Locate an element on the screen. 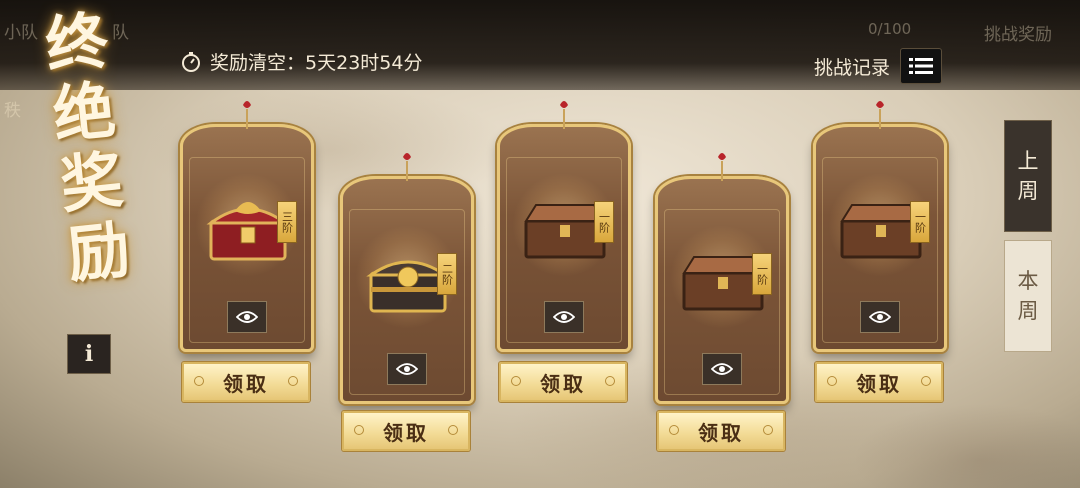 Image resolution: width=1080 pixels, height=488 pixels. challenge-history: 挑战记录 is located at coordinates (878, 66).